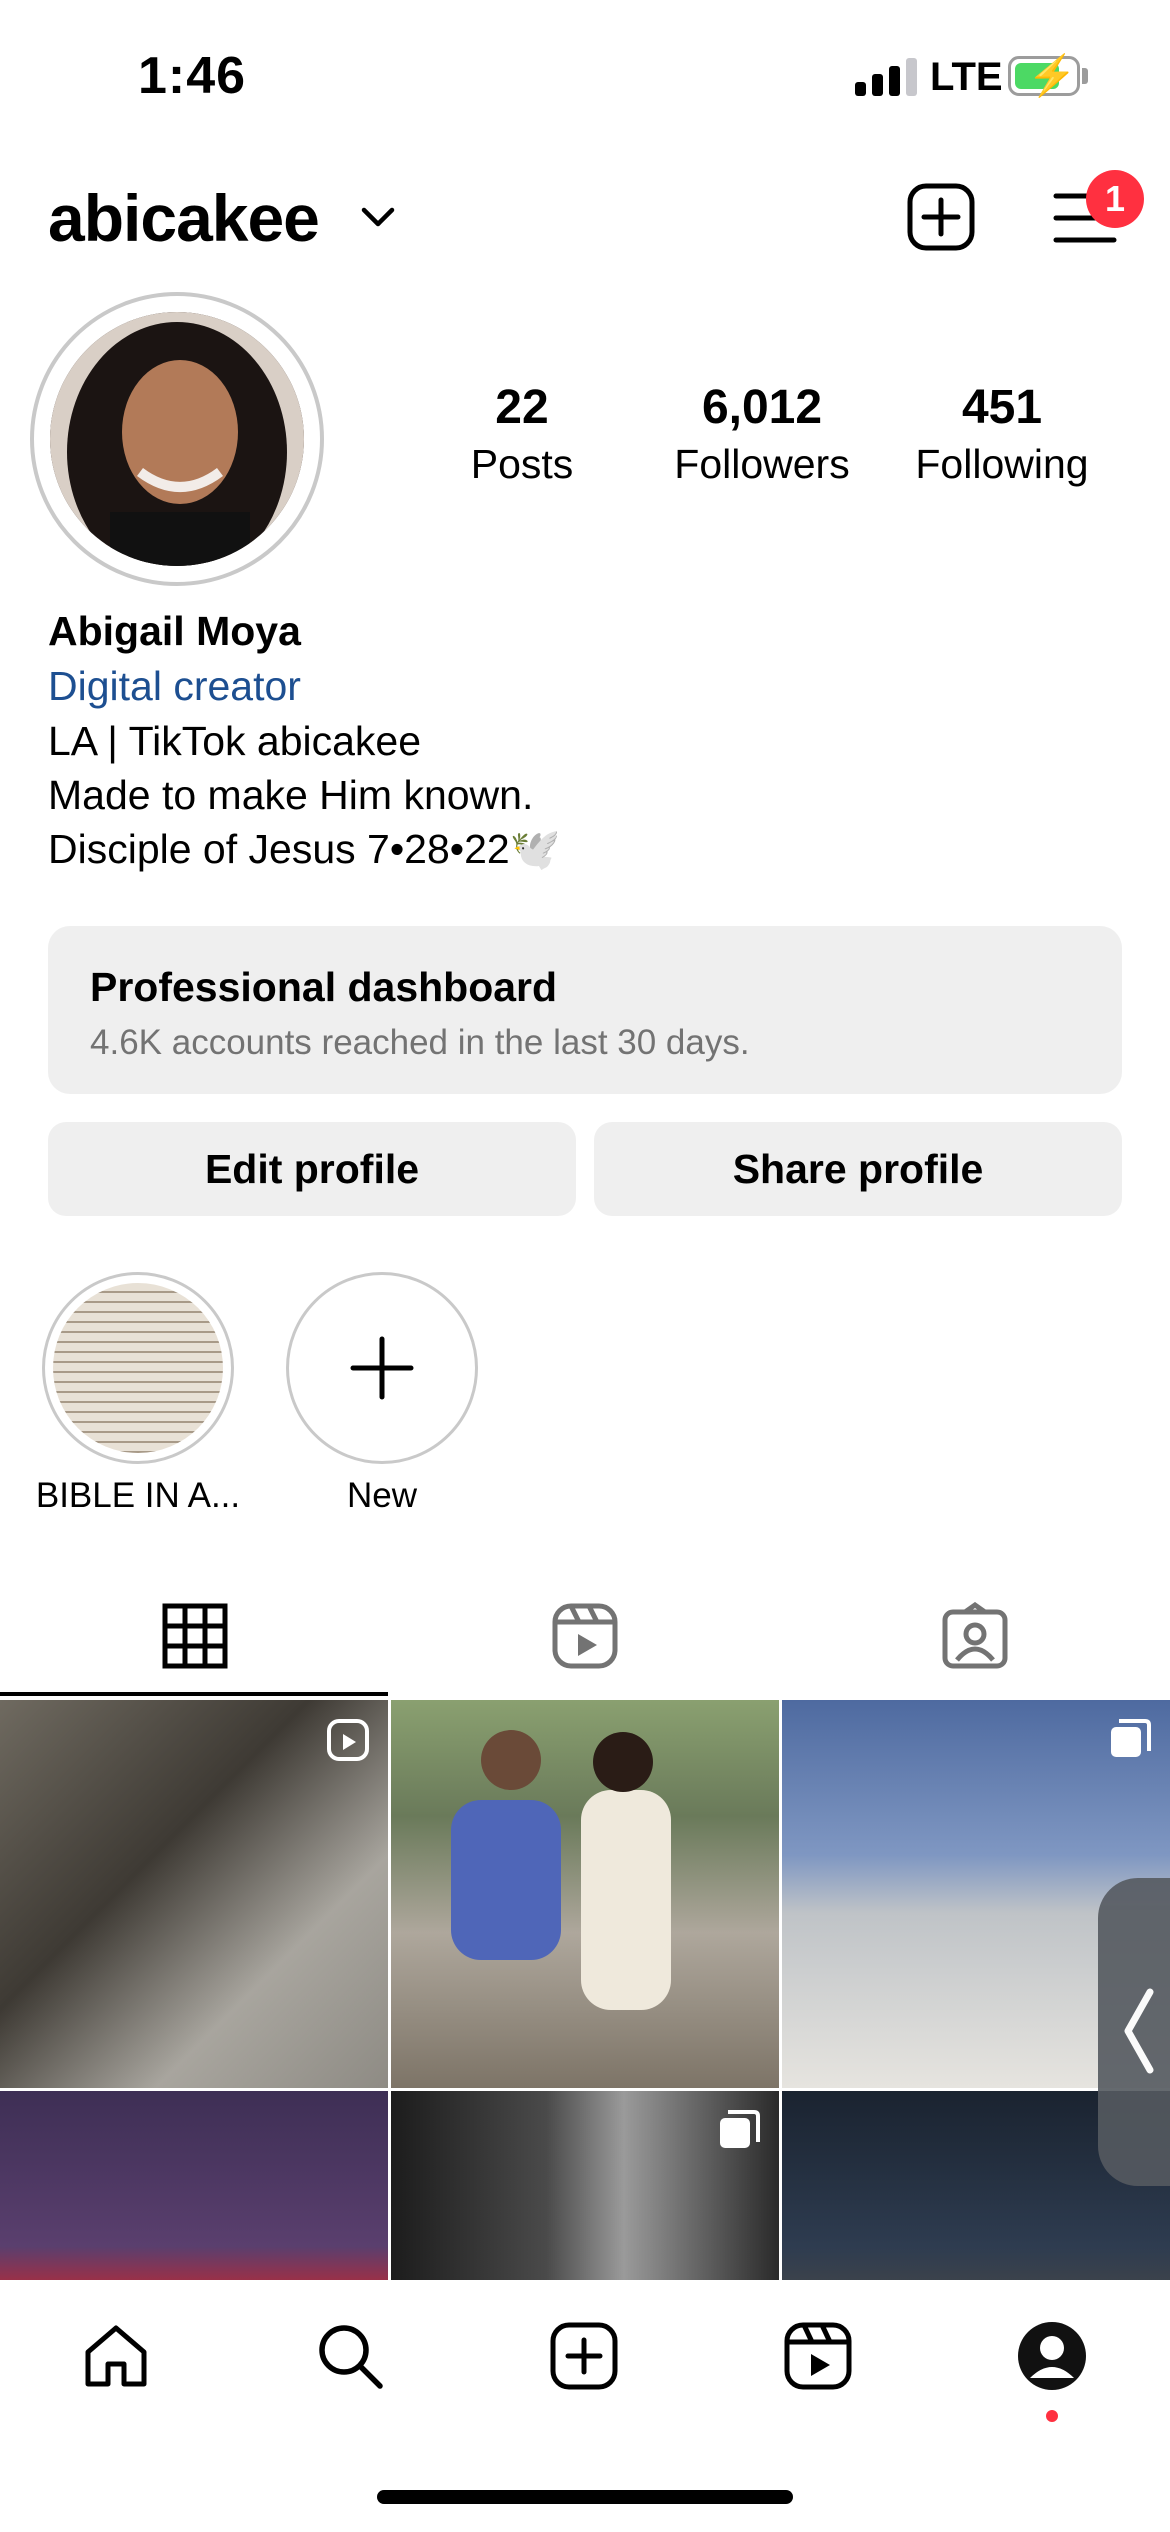 This screenshot has height=2532, width=1170. I want to click on highlight-cover, so click(138, 1368).